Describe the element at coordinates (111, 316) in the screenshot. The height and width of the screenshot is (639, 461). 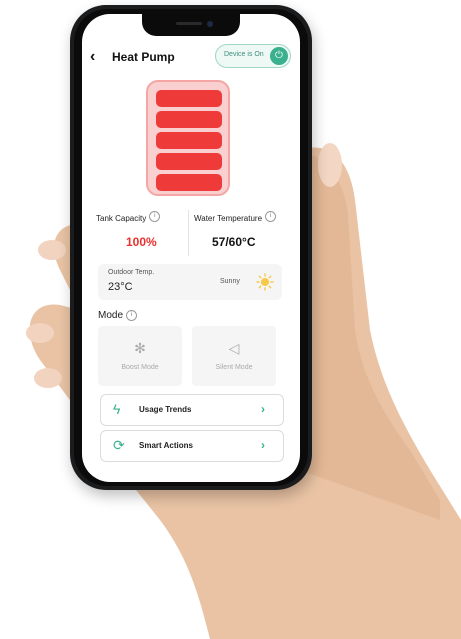
I see `mode-title-label: Mode` at that location.